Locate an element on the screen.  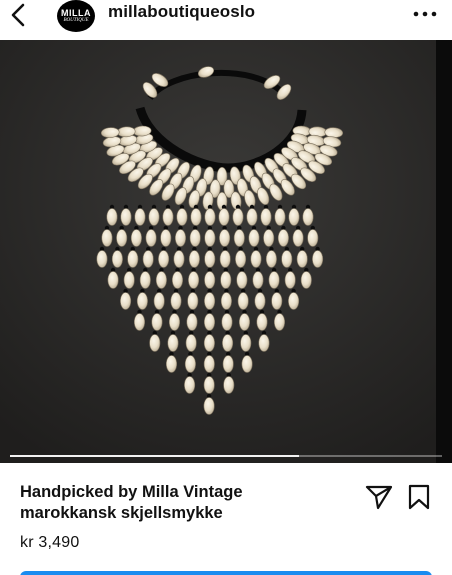
product-title-line2: marokkansk skjellsmykke is located at coordinates (121, 513).